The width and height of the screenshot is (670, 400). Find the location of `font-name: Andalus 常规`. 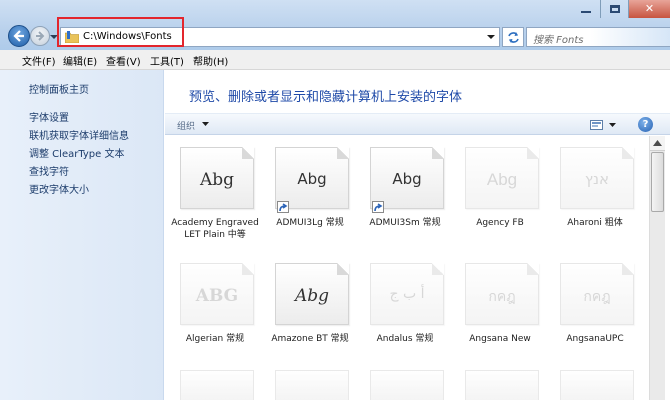

font-name: Andalus 常规 is located at coordinates (405, 339).